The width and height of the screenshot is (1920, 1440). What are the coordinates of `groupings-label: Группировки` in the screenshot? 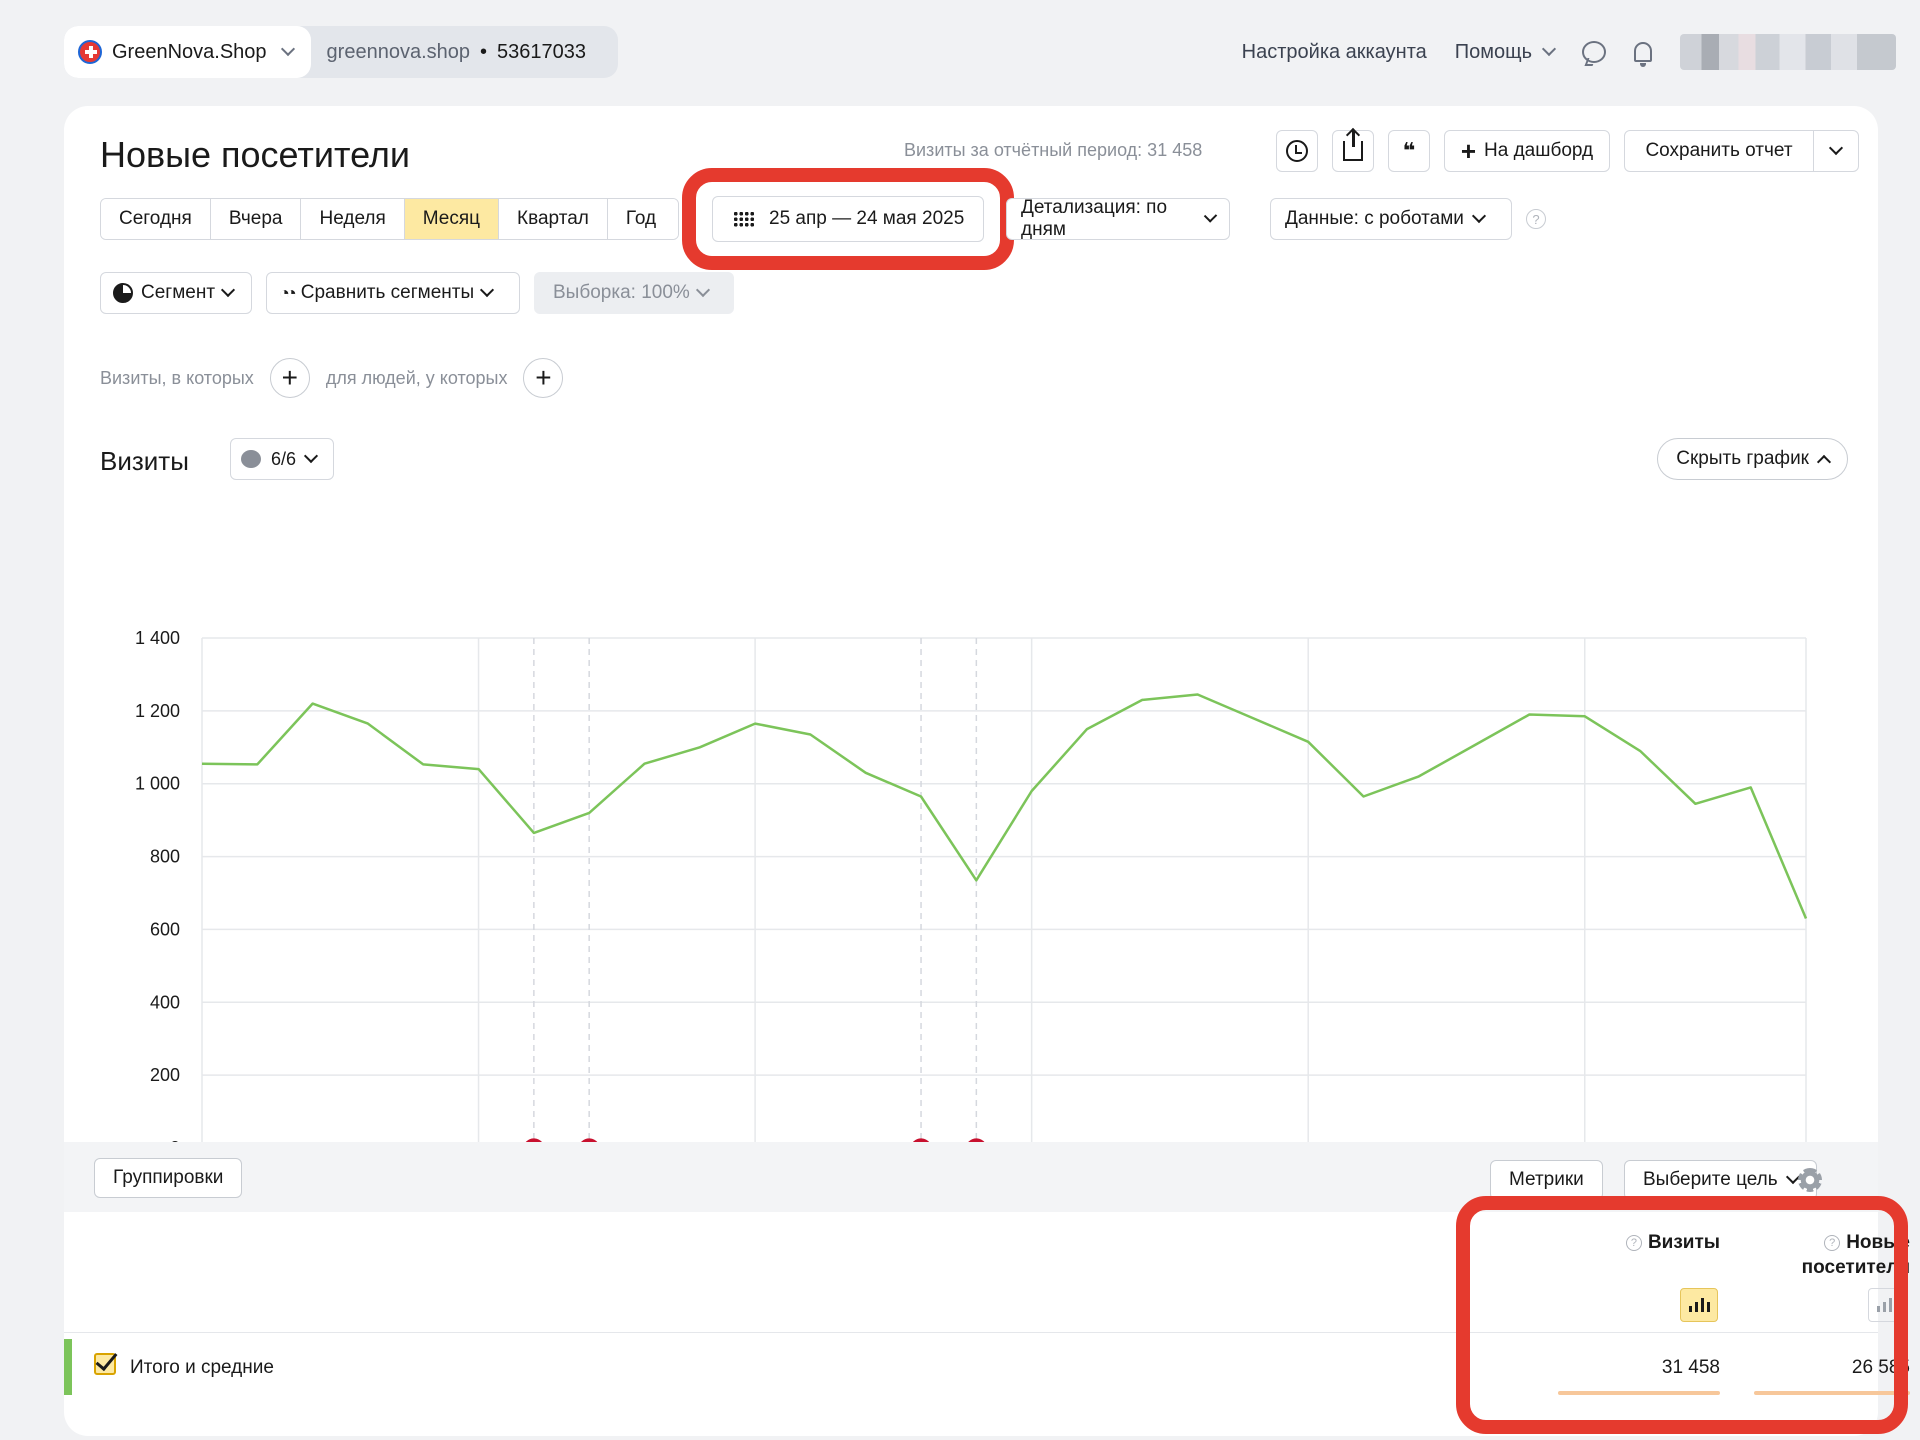 It's located at (168, 1177).